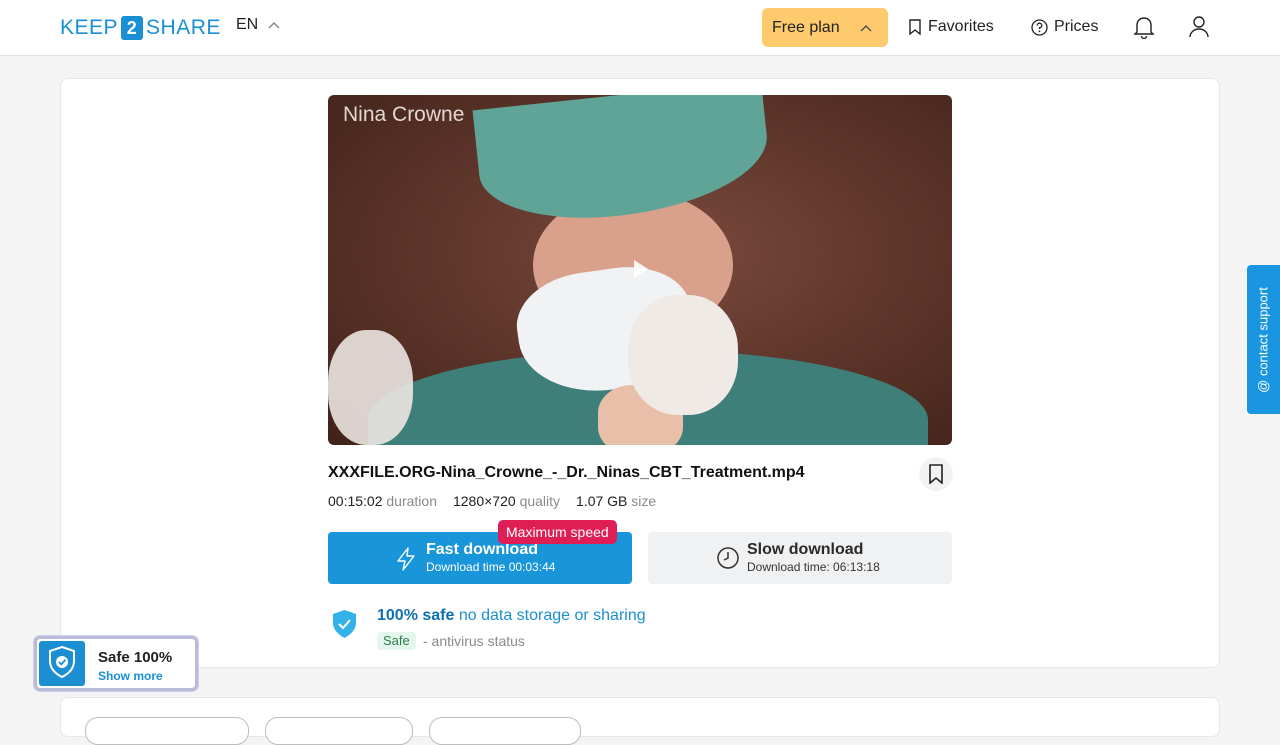 The width and height of the screenshot is (1280, 745). I want to click on notifications-button, so click(1144, 27).